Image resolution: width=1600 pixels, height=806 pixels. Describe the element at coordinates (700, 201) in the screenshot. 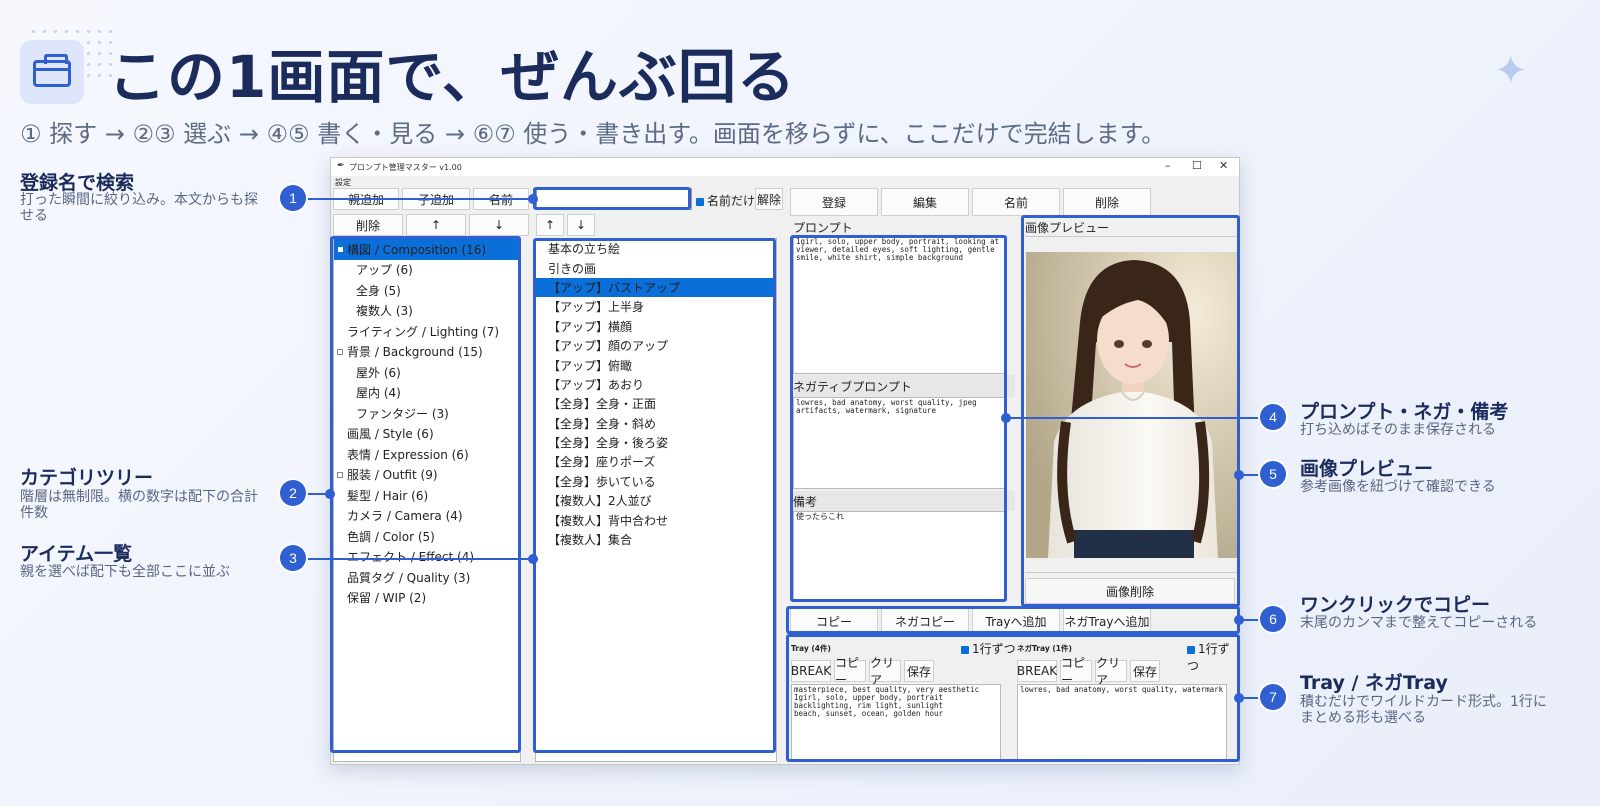

I see `checkbox-icon` at that location.